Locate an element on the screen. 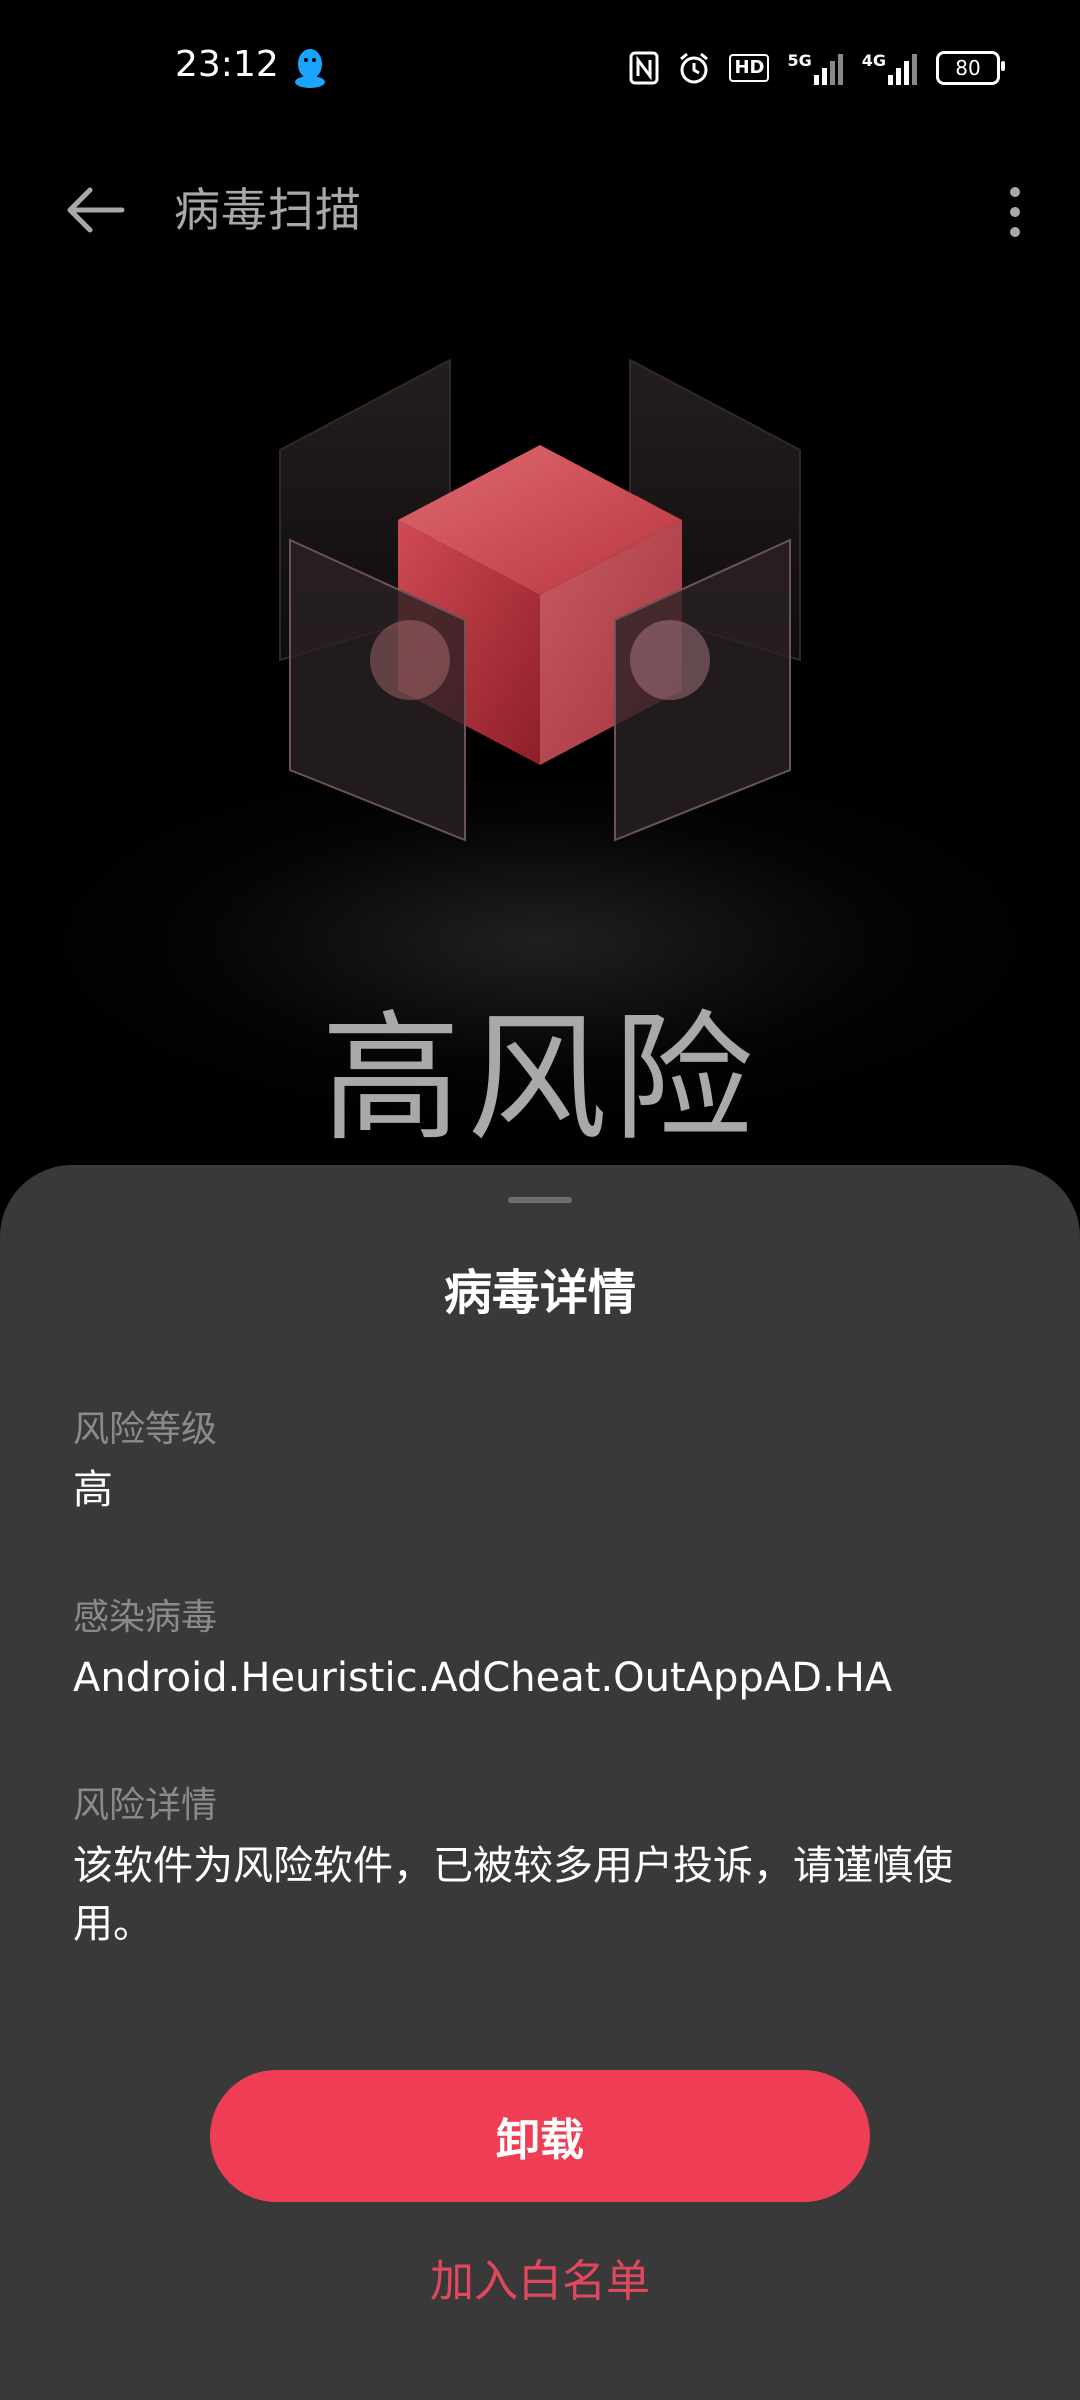 Image resolution: width=1080 pixels, height=2400 pixels. back-arrow-icon is located at coordinates (95, 210).